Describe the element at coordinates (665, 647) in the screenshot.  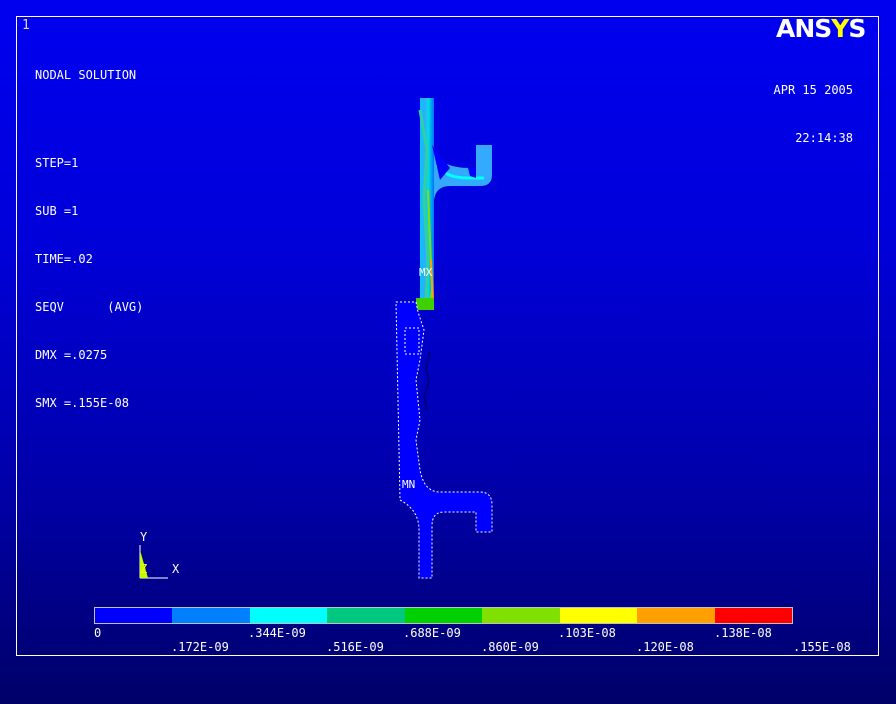
I see `legend-label: .120E-08` at that location.